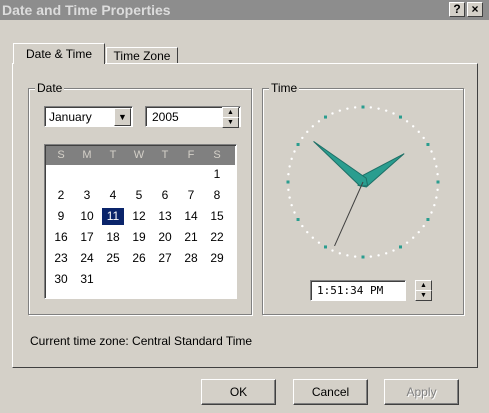  What do you see at coordinates (165, 117) in the screenshot?
I see `year-value: 2005` at bounding box center [165, 117].